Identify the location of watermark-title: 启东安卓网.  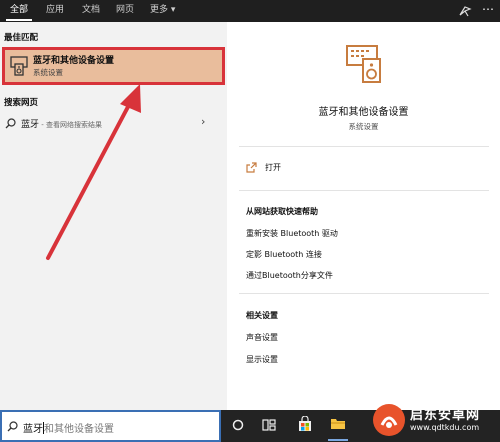
(445, 415).